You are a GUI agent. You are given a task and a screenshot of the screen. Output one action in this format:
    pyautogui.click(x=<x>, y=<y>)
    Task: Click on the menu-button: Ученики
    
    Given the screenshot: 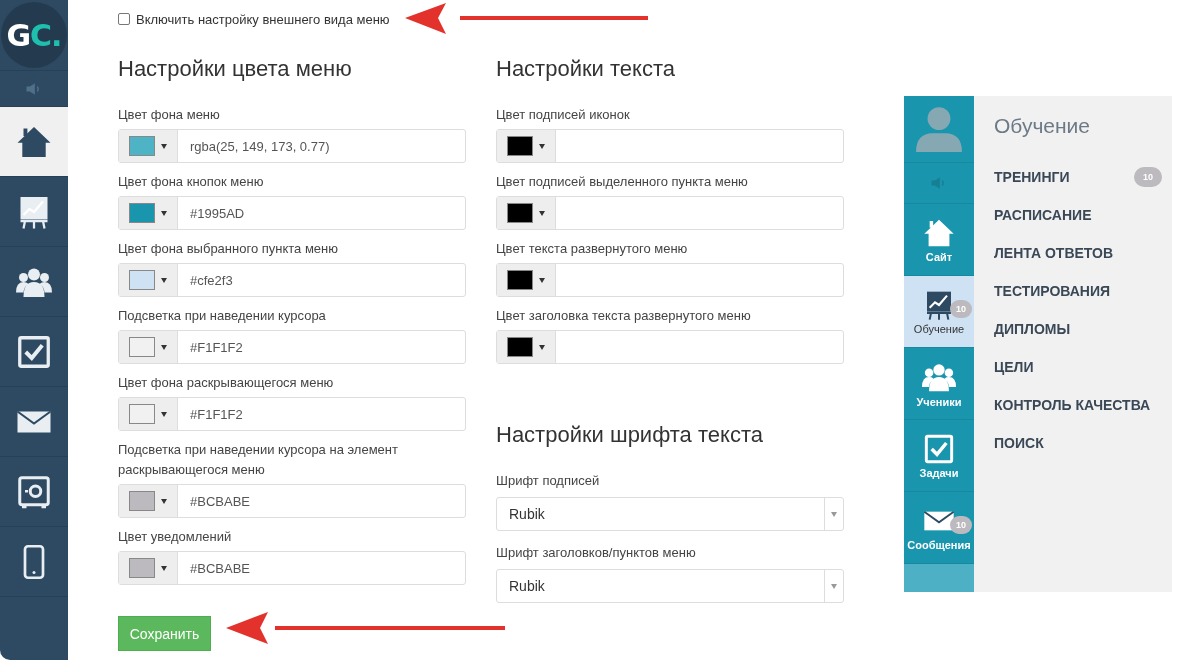 What is the action you would take?
    pyautogui.click(x=939, y=384)
    